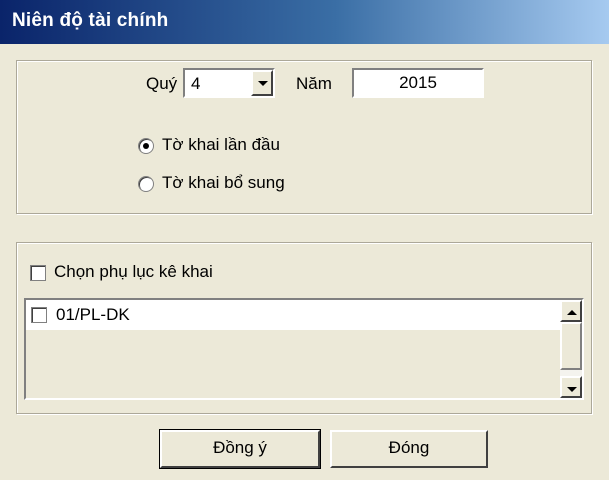  What do you see at coordinates (93, 314) in the screenshot?
I see `appendix-item-label: 01/PL-DK` at bounding box center [93, 314].